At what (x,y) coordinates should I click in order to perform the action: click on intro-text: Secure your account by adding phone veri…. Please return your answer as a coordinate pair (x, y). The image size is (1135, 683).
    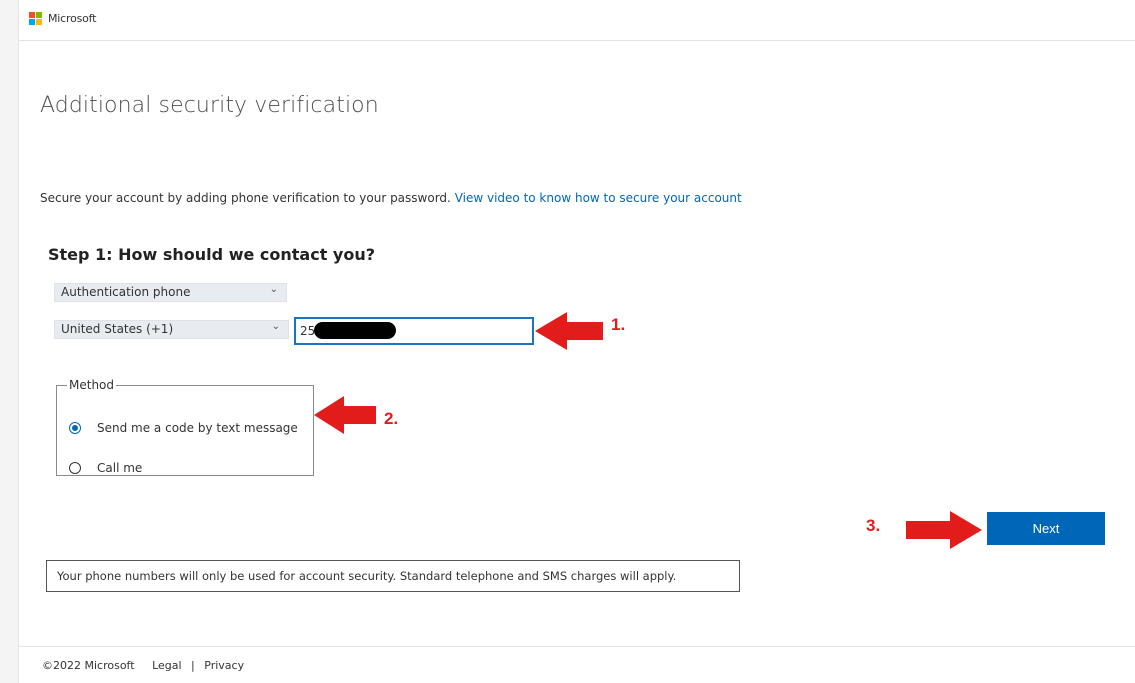
    Looking at the image, I should click on (245, 198).